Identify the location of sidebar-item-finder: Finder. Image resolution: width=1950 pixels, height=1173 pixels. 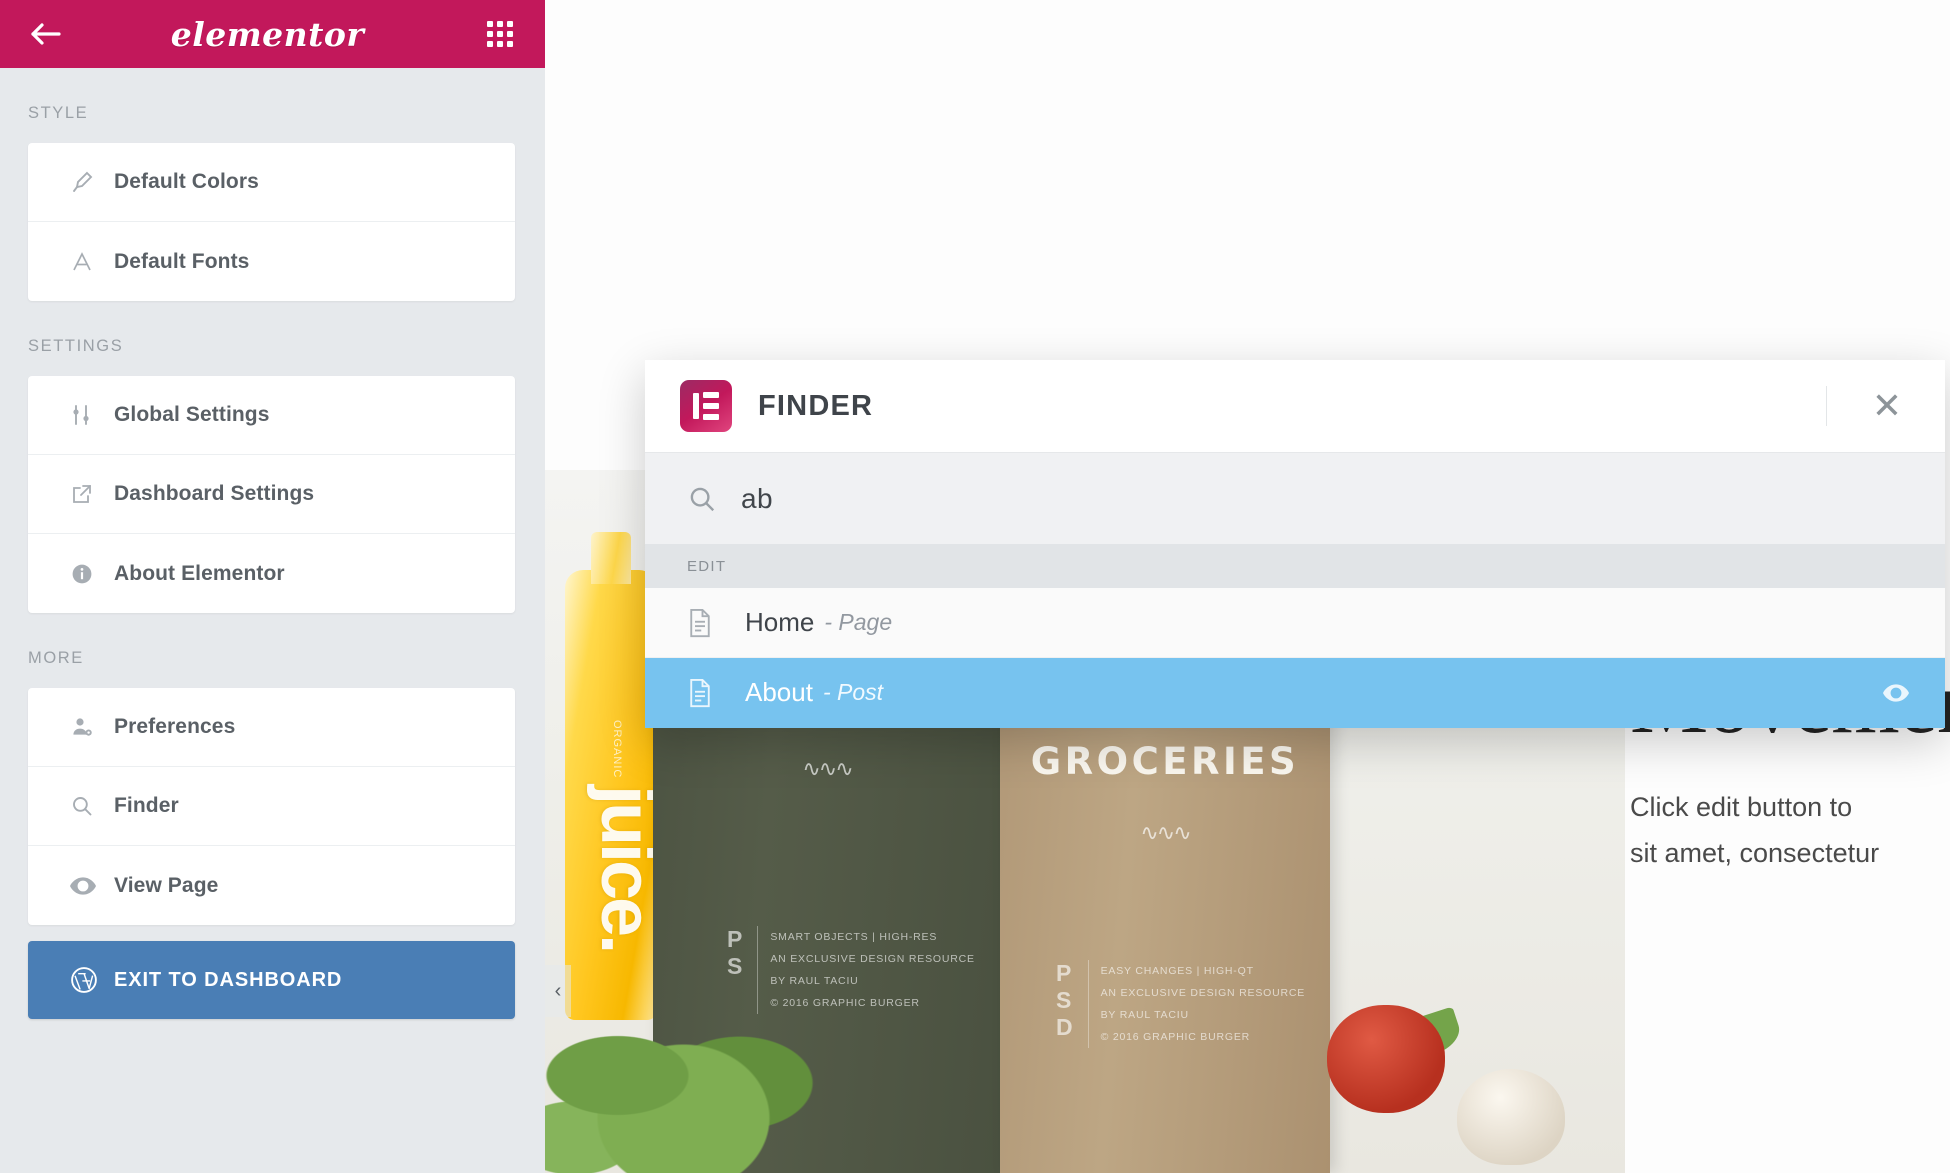
(271, 806).